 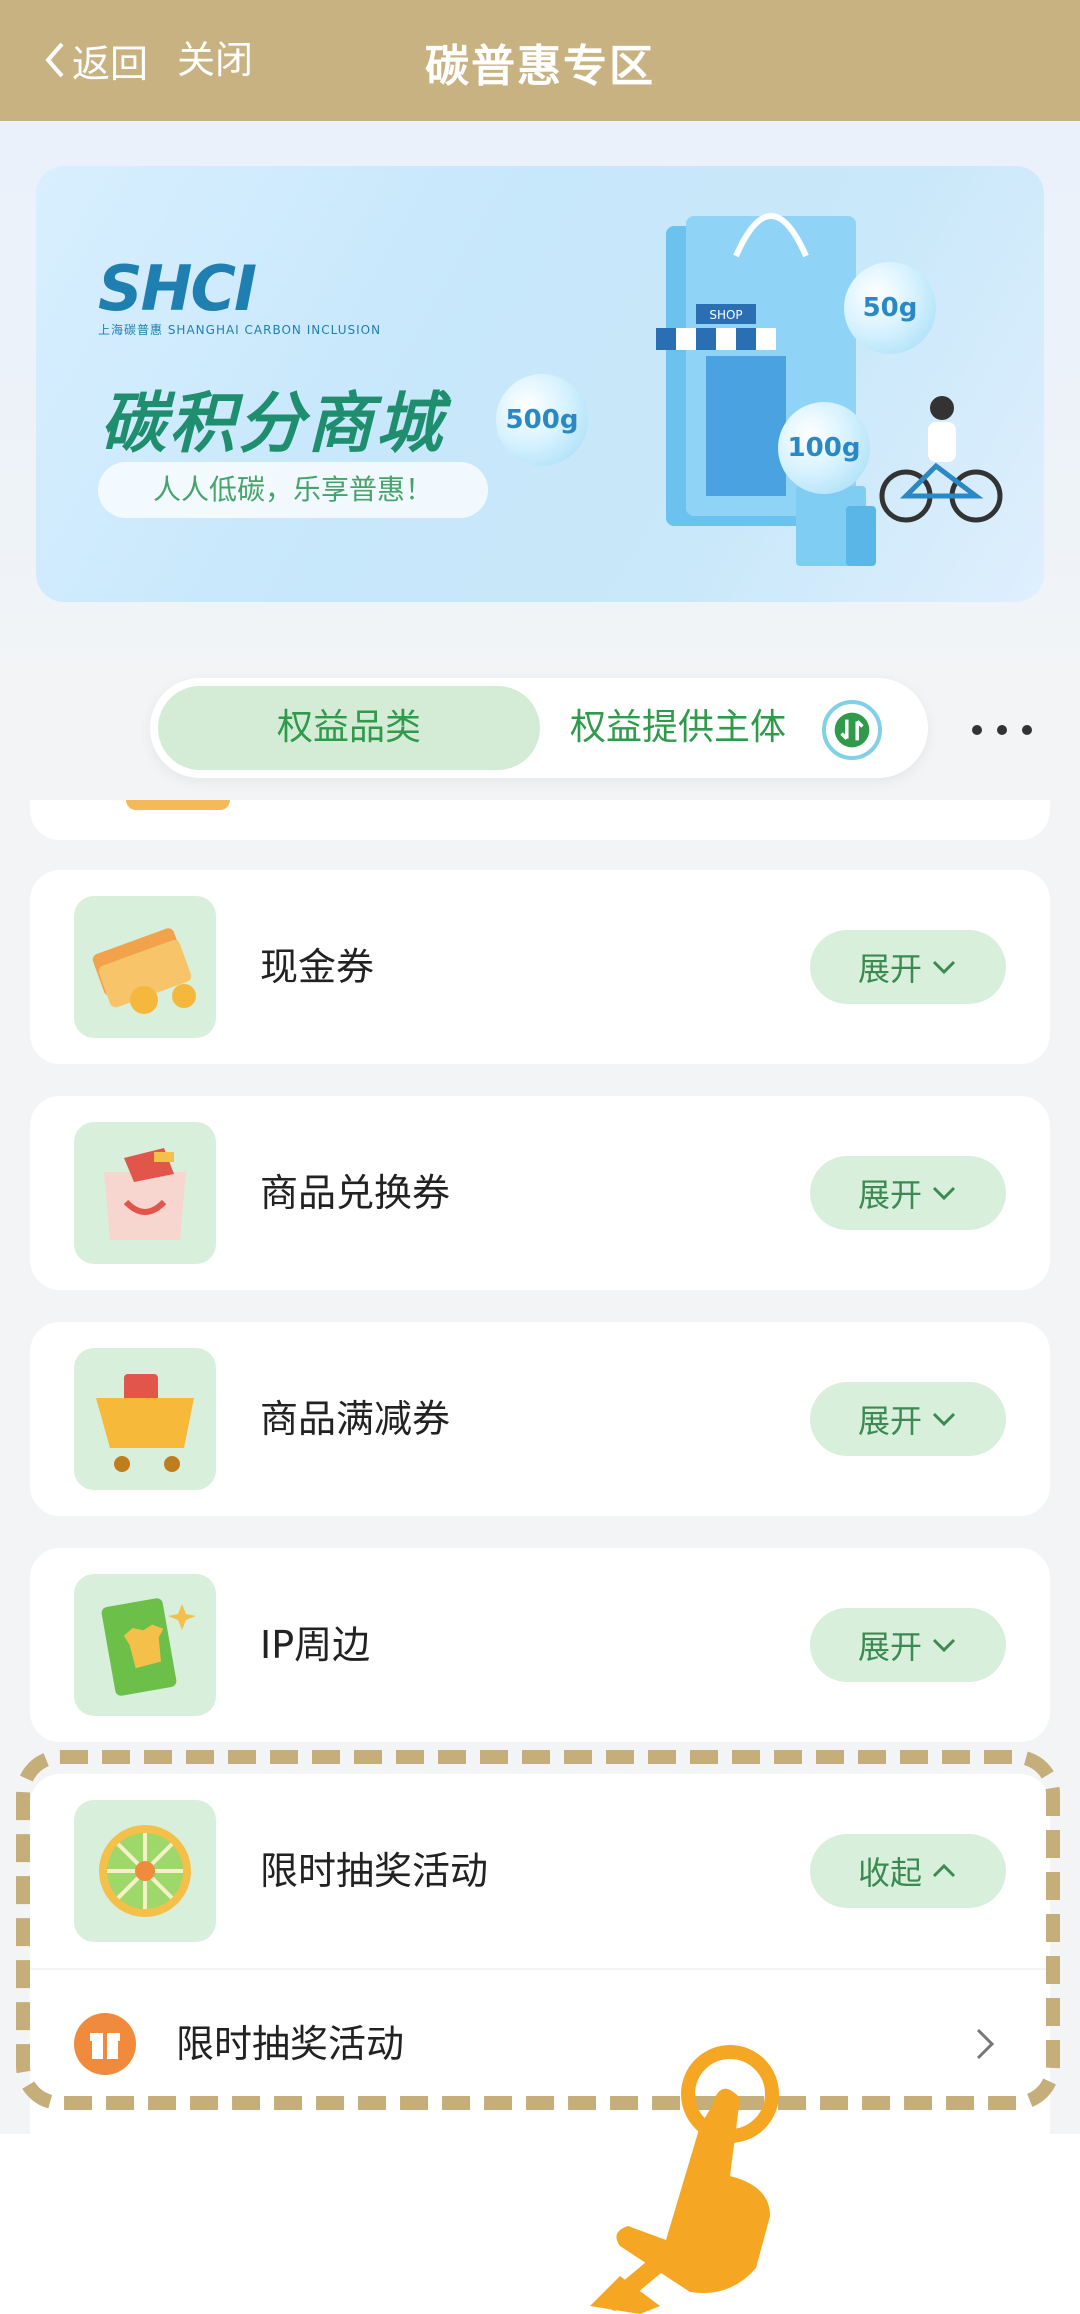 I want to click on cash-voucher-icon, so click(x=145, y=967).